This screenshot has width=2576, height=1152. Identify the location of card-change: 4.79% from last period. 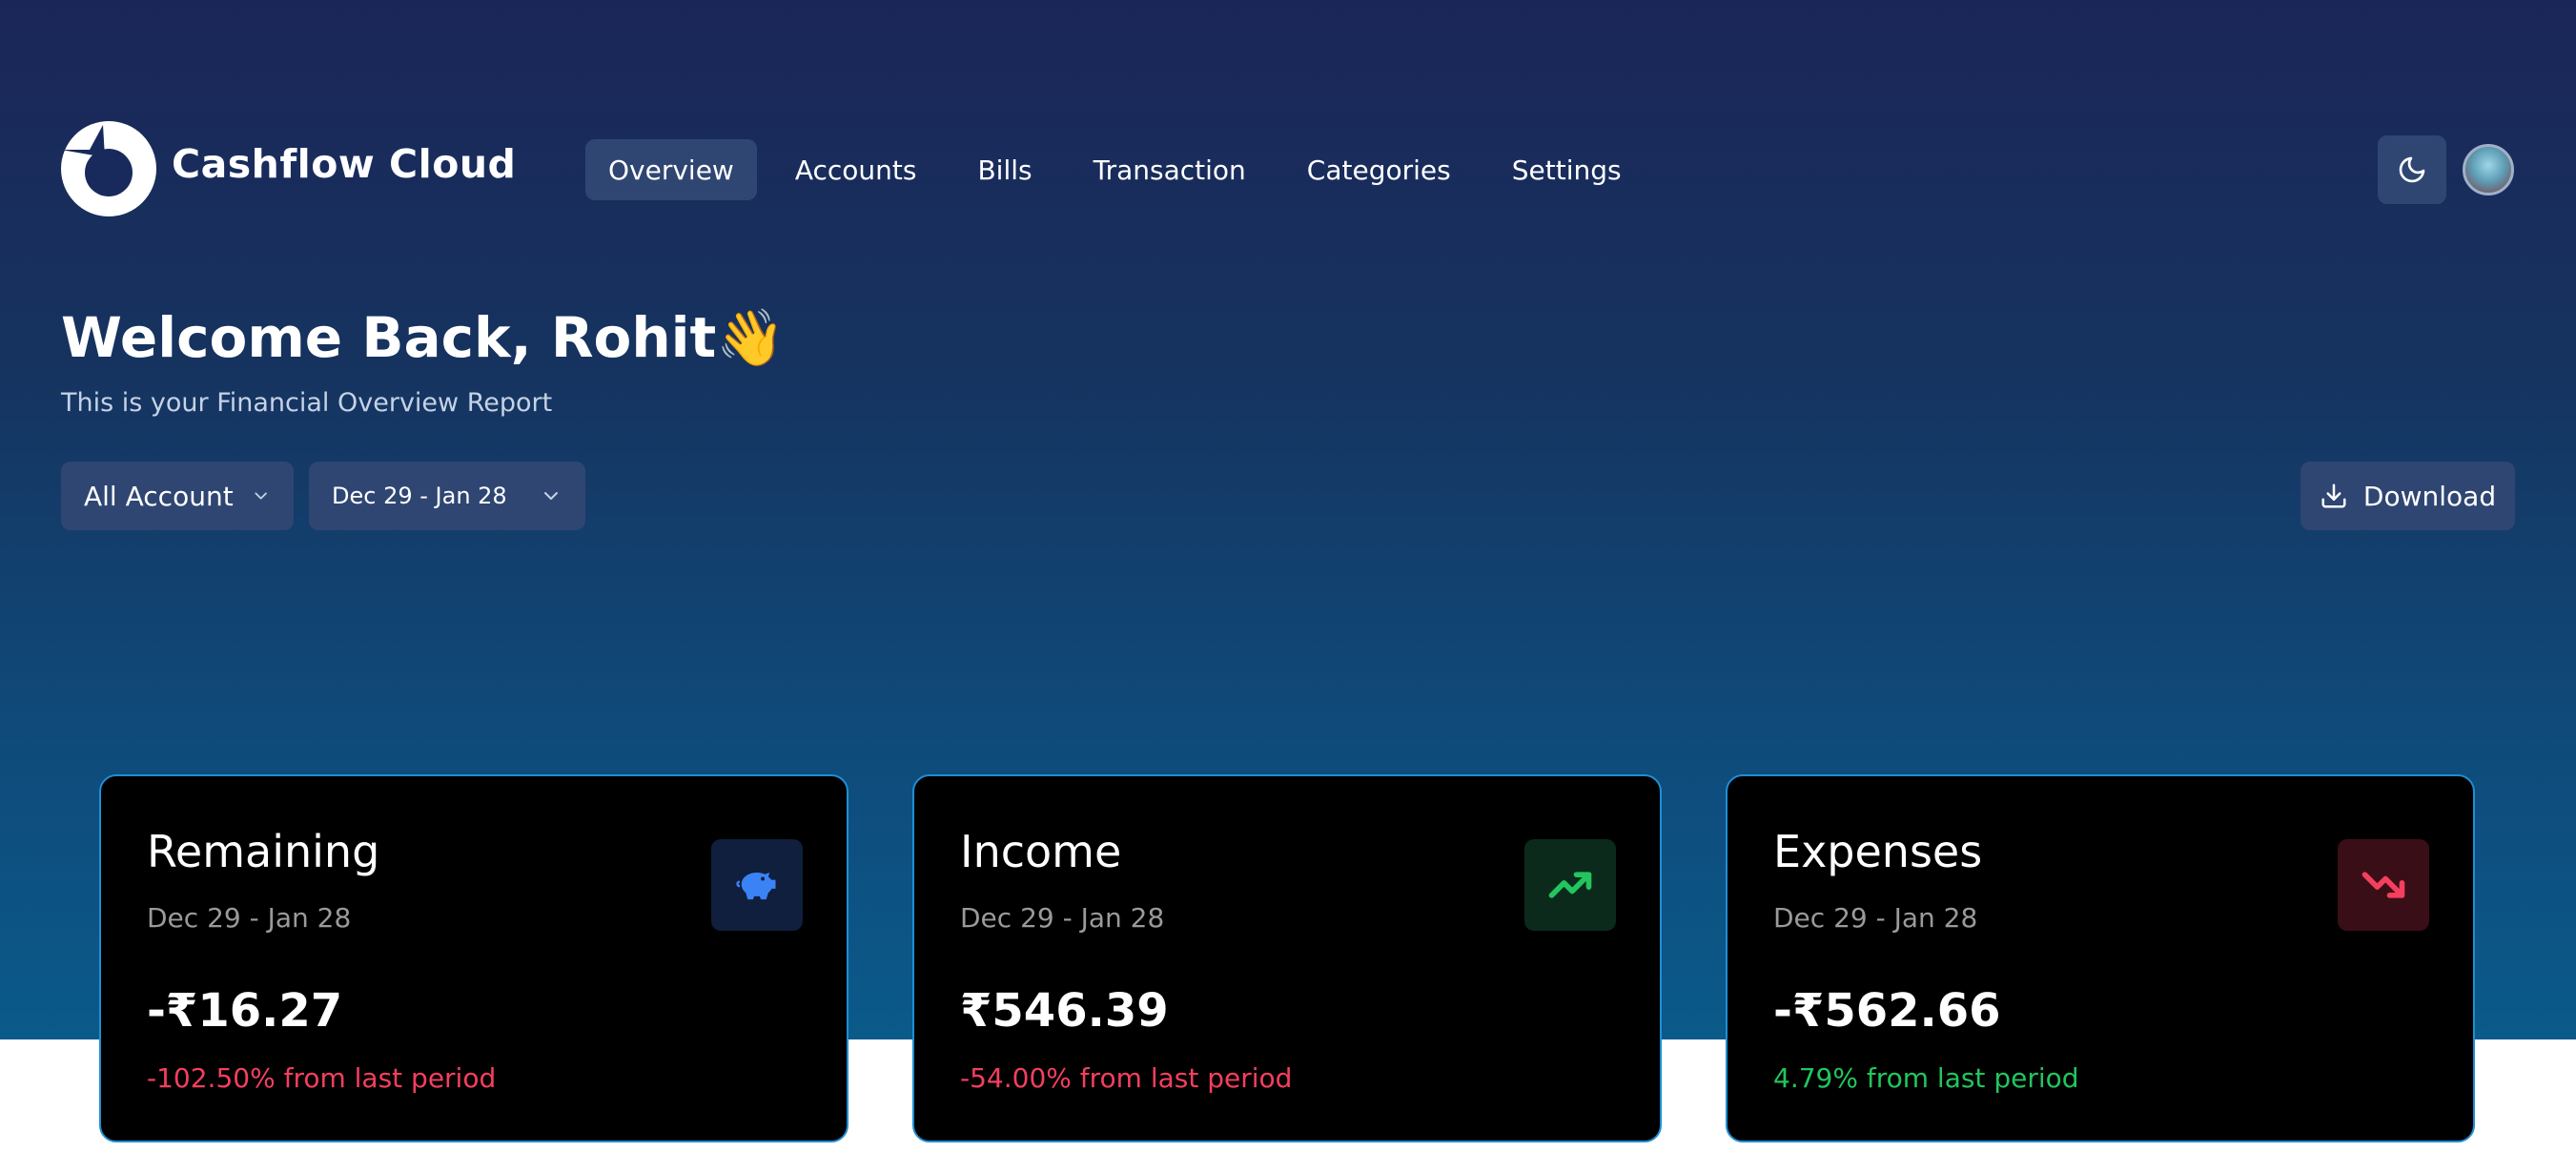
(1926, 1078).